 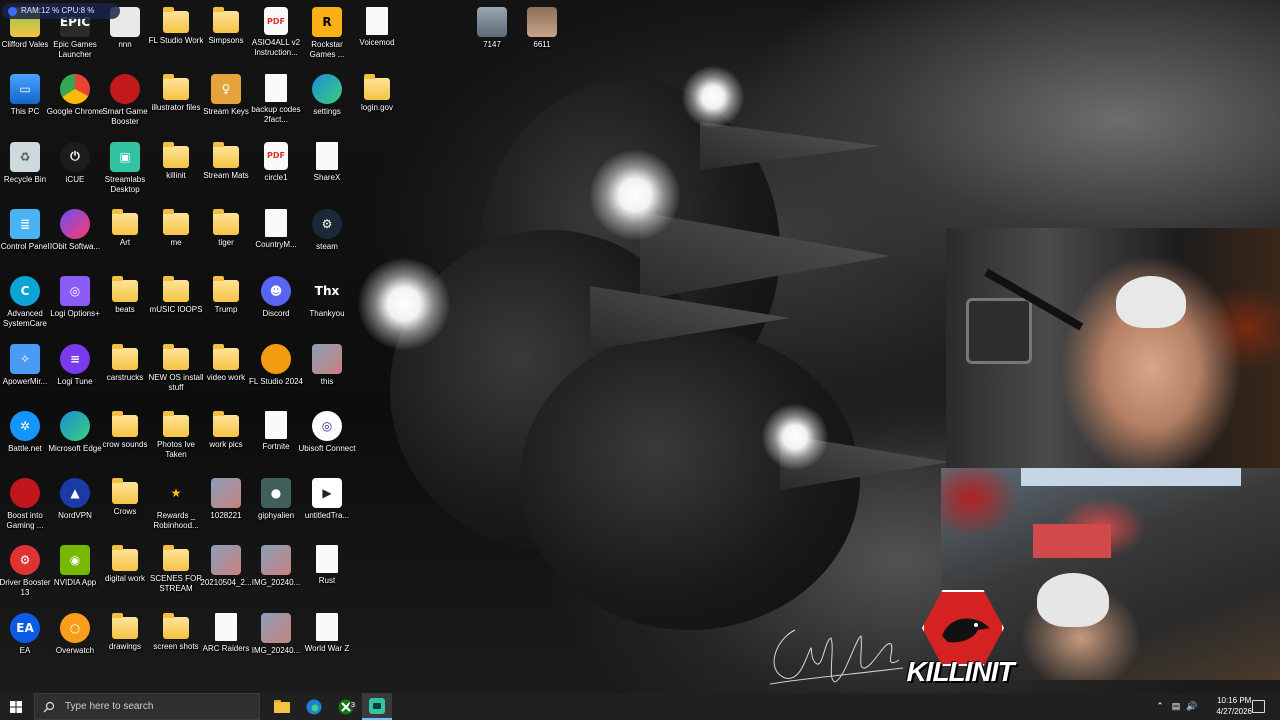 I want to click on desktop-icon-label: Art, so click(x=125, y=242).